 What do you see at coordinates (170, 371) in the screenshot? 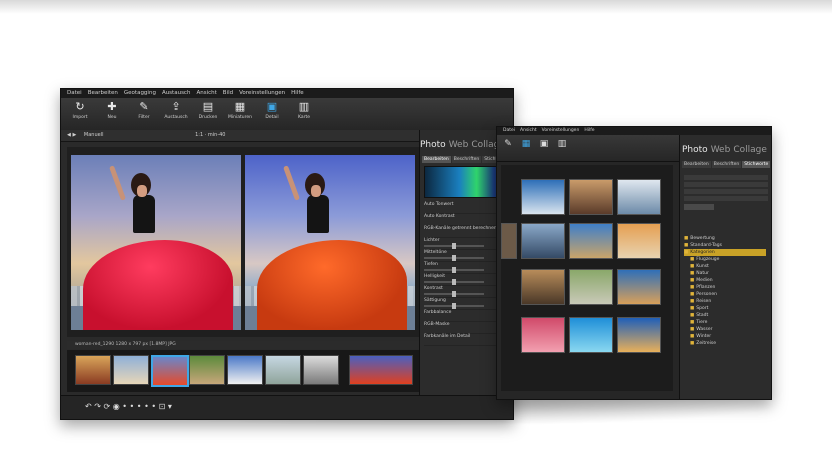
I see `thumbnail-selected` at bounding box center [170, 371].